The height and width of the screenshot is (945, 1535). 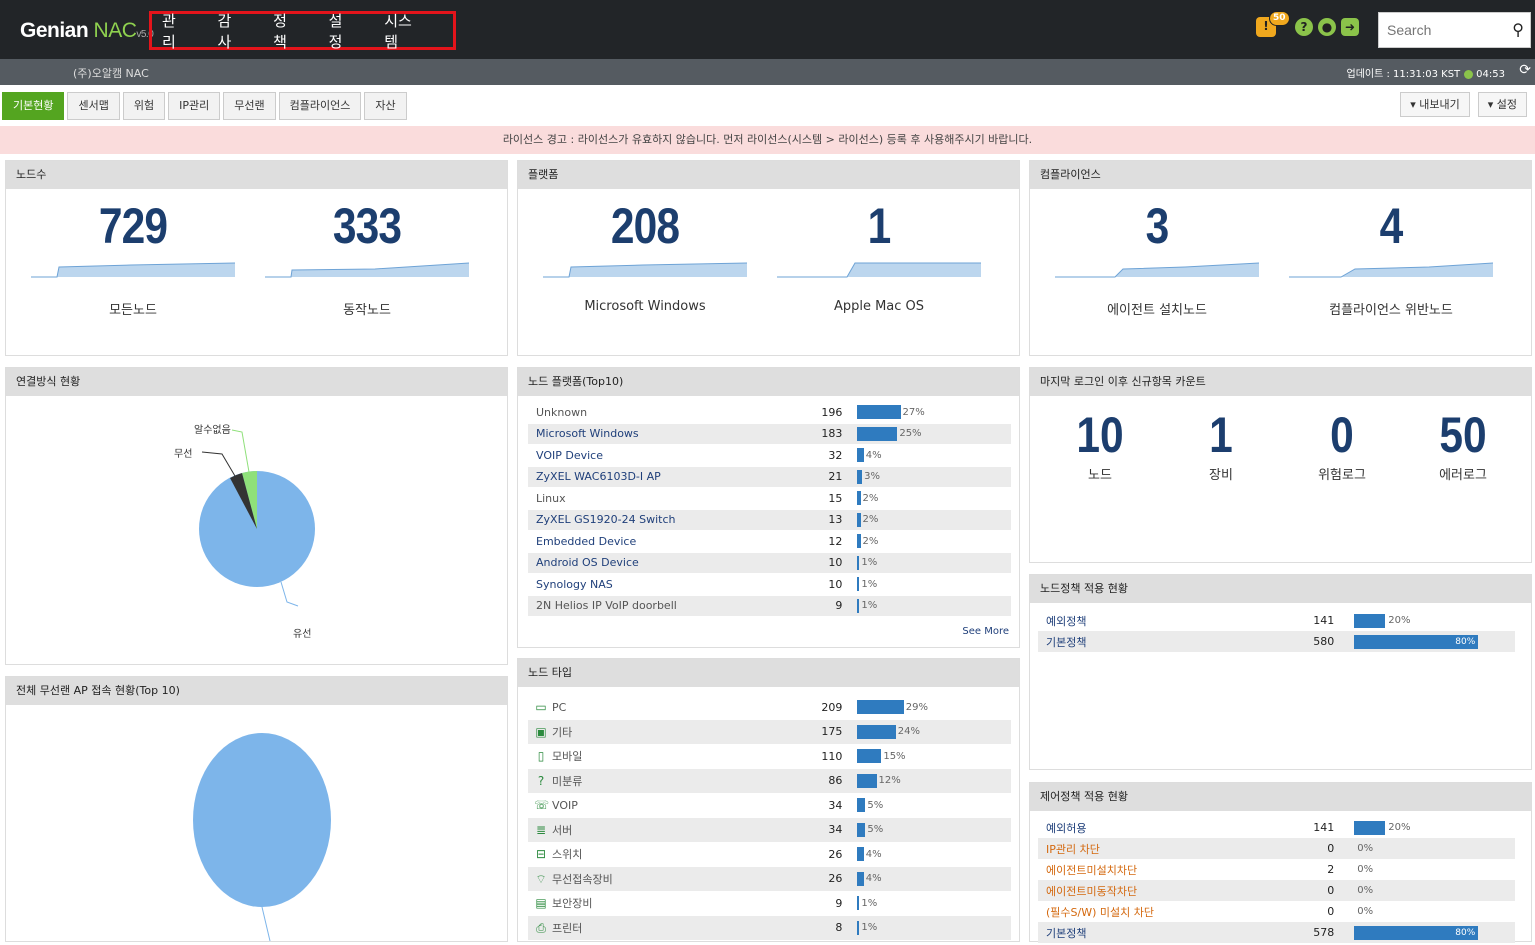 I want to click on count-risk-logs: 0 위험로그, so click(x=1342, y=444).